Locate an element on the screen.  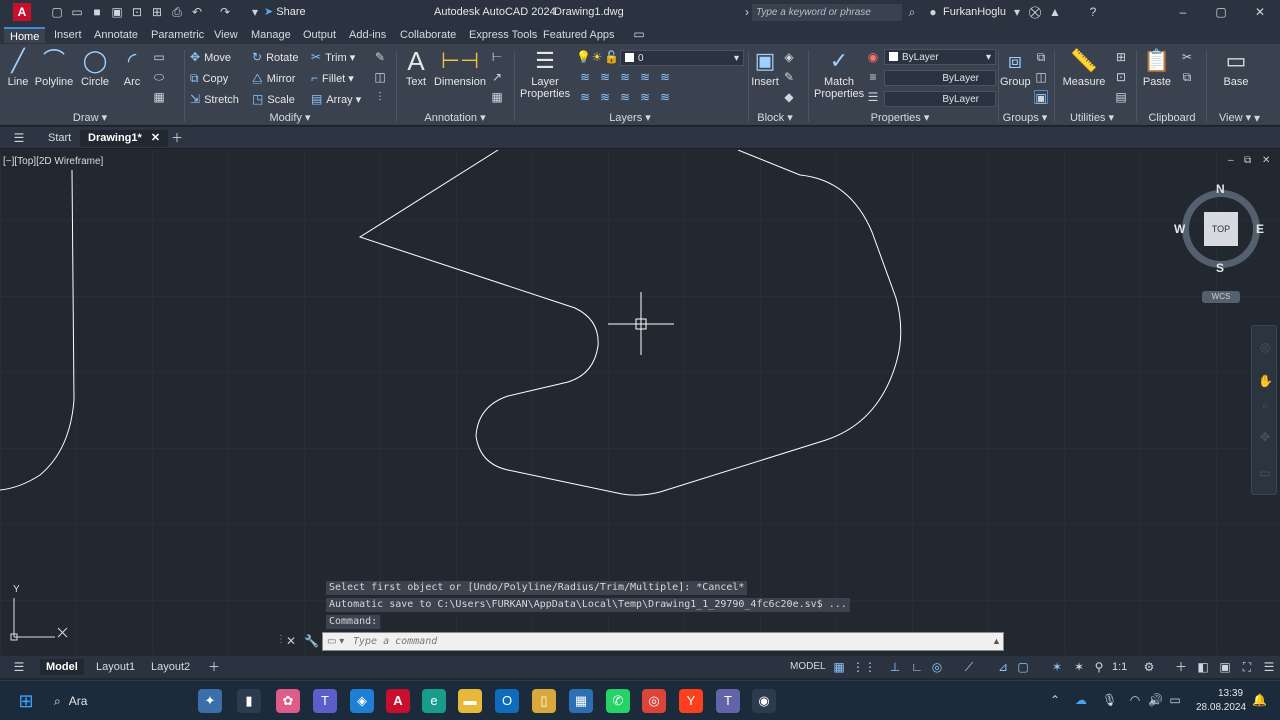
tab-home: Home is located at coordinates (25, 35).